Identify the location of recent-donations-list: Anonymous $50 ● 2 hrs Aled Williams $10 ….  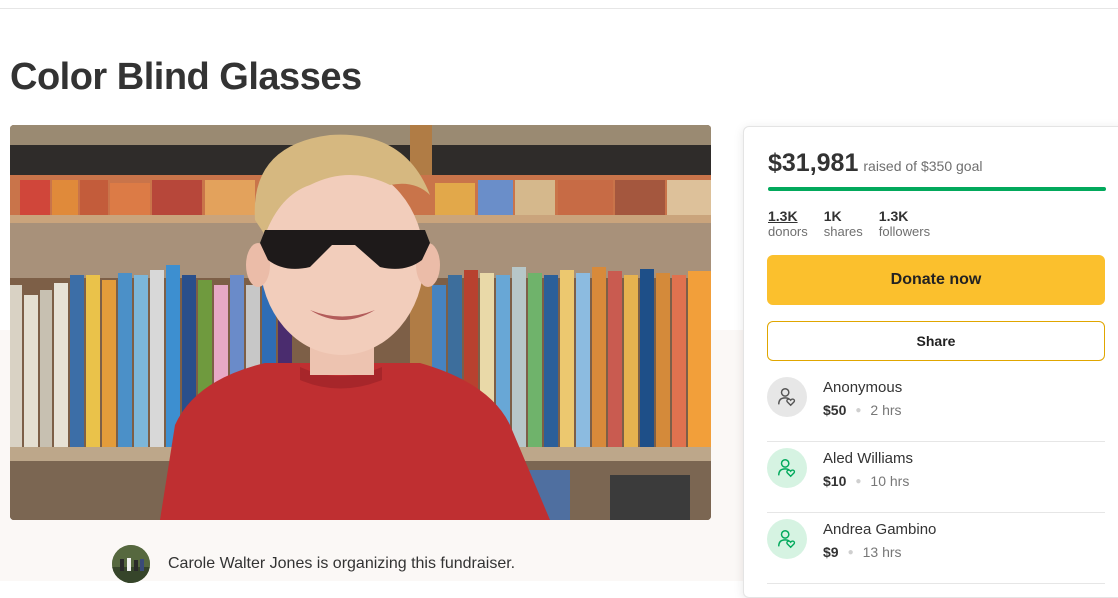
(936, 477).